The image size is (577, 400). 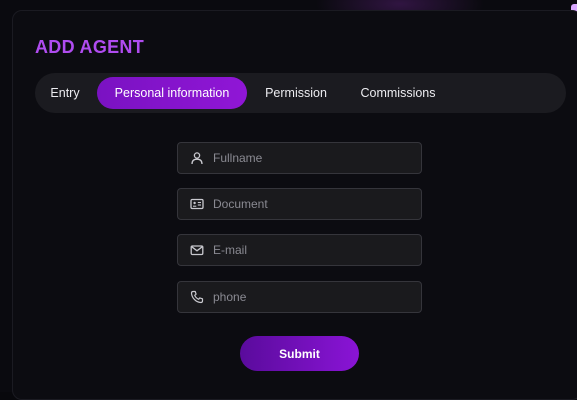 What do you see at coordinates (313, 204) in the screenshot?
I see `document-input` at bounding box center [313, 204].